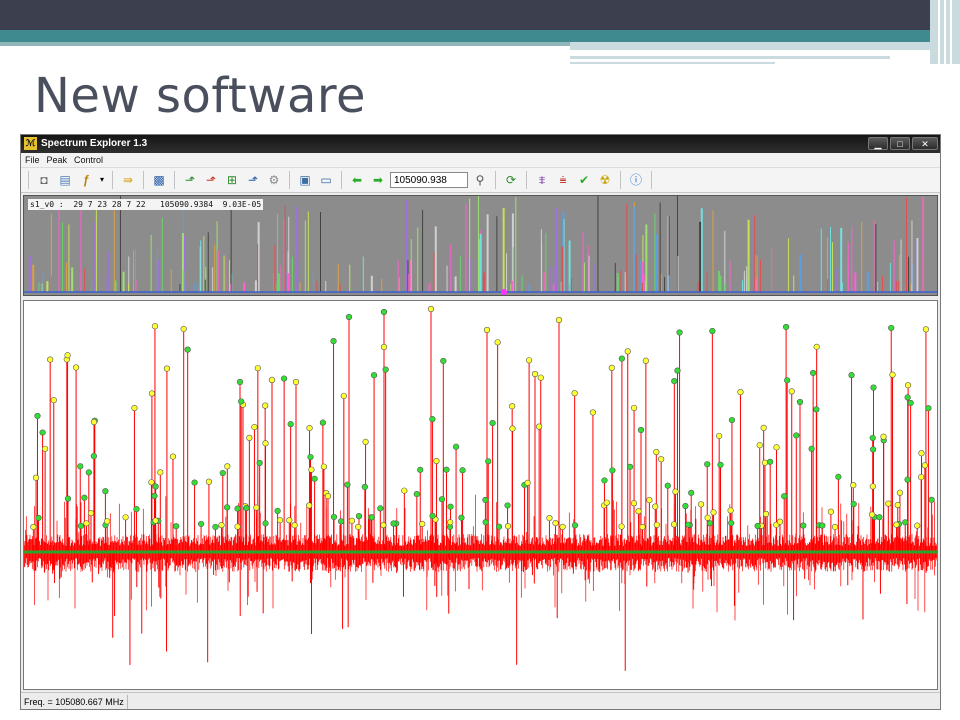  I want to click on back-arrow-icon: ⬅, so click(357, 180).